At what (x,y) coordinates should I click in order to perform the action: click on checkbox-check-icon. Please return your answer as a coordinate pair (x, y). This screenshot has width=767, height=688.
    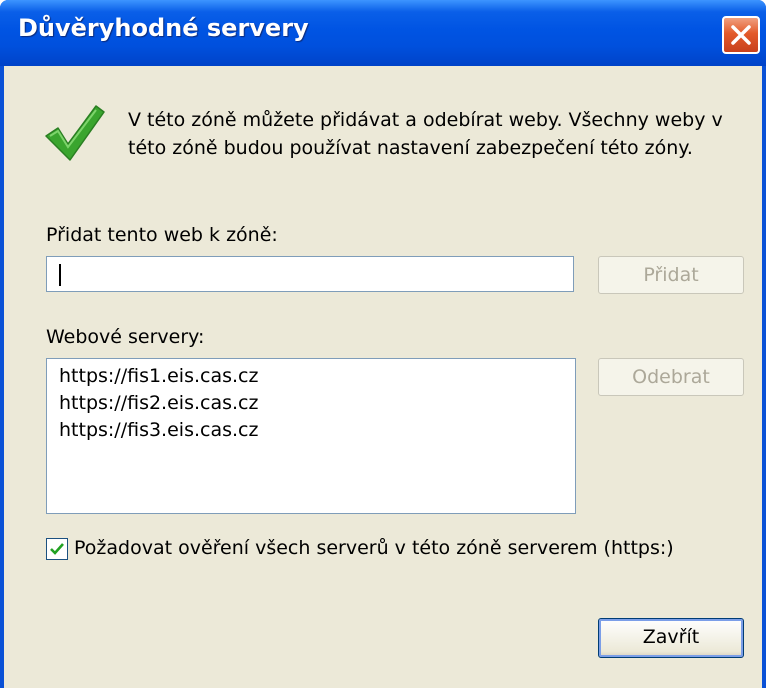
    Looking at the image, I should click on (57, 549).